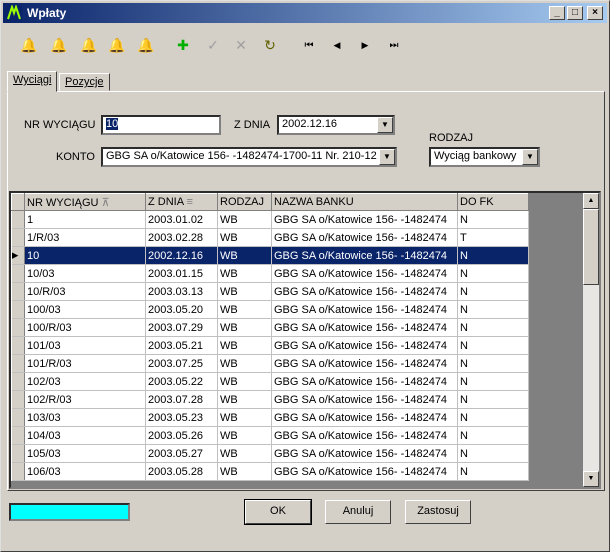  Describe the element at coordinates (591, 479) in the screenshot. I see `scroll-down-icon: ▼` at that location.